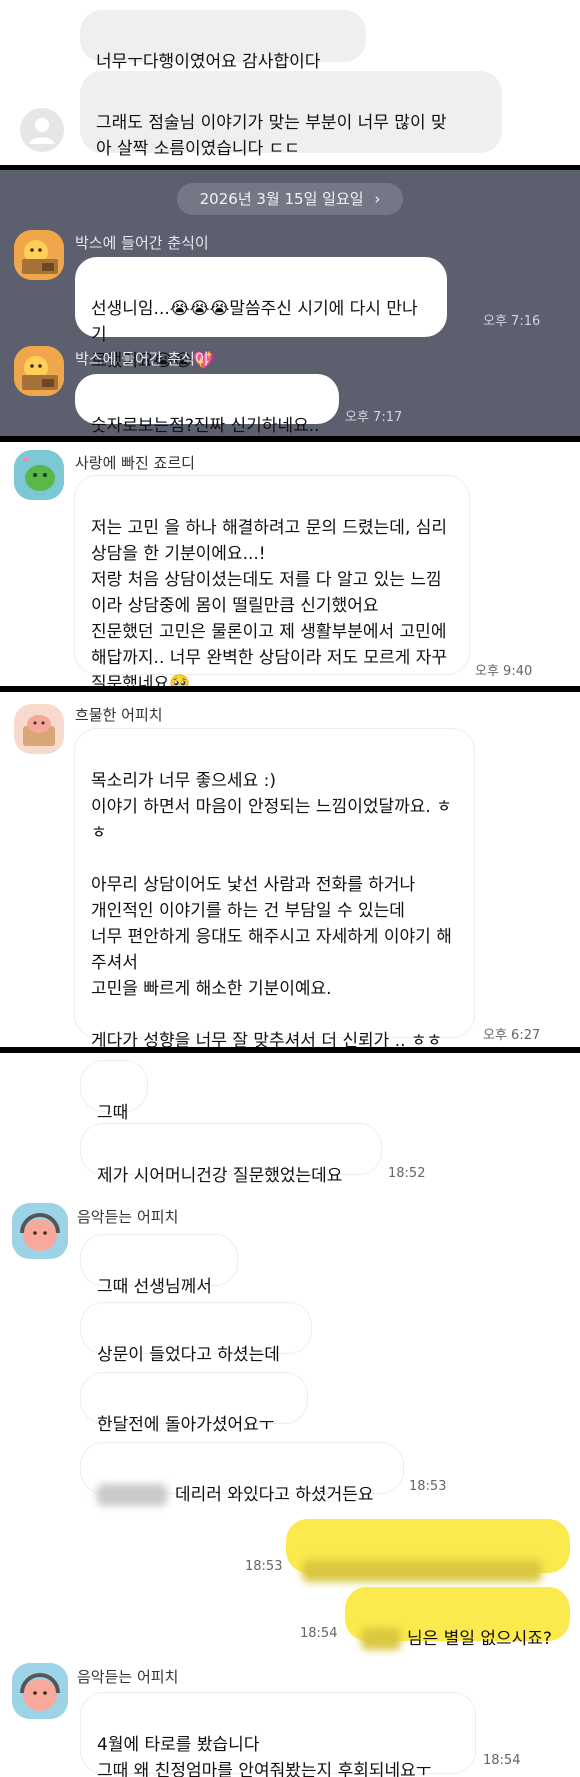  I want to click on message-bubble: 4월에 타로를 봤습니다 그때 왜 친정엄마를 안여줘봤는지 후회되네요ㅜ, so click(278, 1735).